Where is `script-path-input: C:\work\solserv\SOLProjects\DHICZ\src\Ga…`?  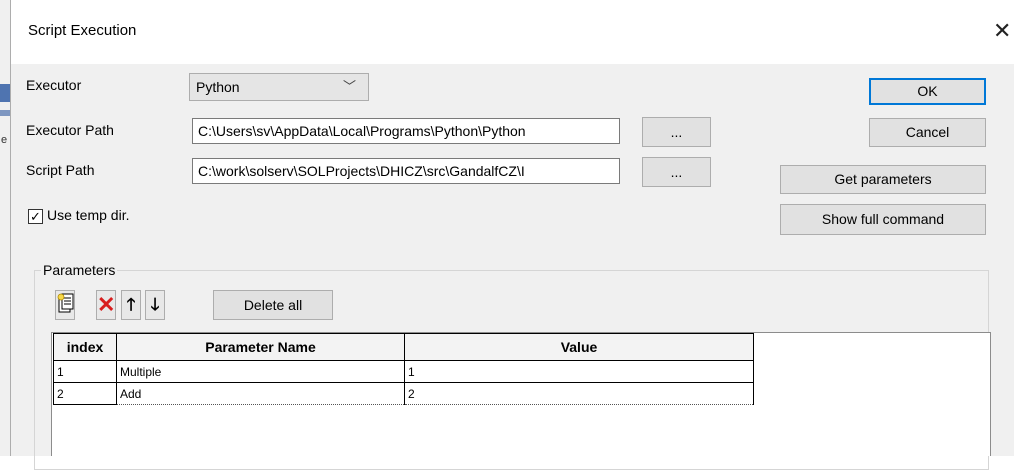 script-path-input: C:\work\solserv\SOLProjects\DHICZ\src\Ga… is located at coordinates (406, 171).